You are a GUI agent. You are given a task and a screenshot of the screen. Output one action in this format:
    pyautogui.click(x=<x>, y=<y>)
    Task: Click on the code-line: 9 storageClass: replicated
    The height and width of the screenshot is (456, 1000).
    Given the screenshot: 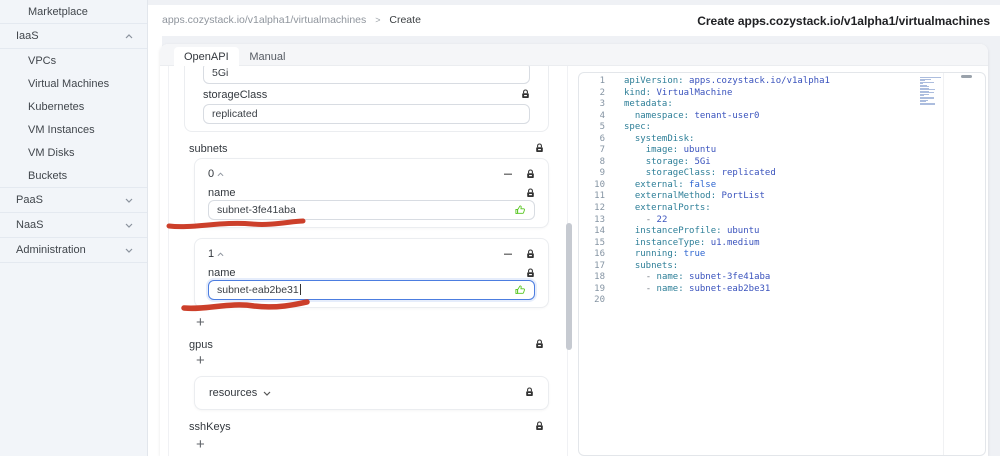 What is the action you would take?
    pyautogui.click(x=687, y=173)
    